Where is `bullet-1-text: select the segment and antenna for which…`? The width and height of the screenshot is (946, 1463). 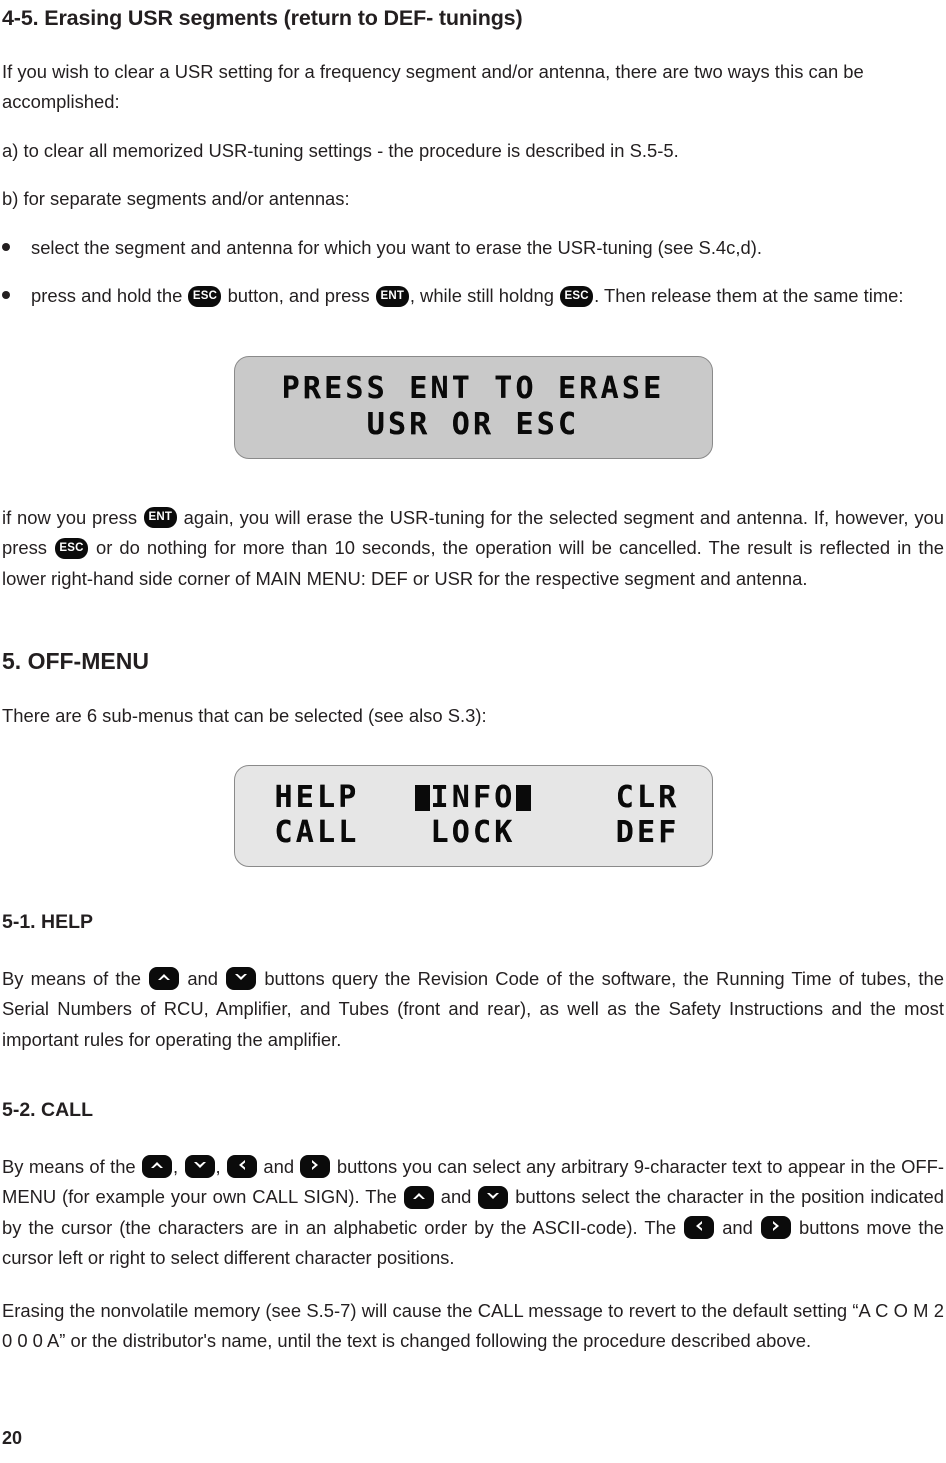
bullet-1-text: select the segment and antenna for which… is located at coordinates (396, 247).